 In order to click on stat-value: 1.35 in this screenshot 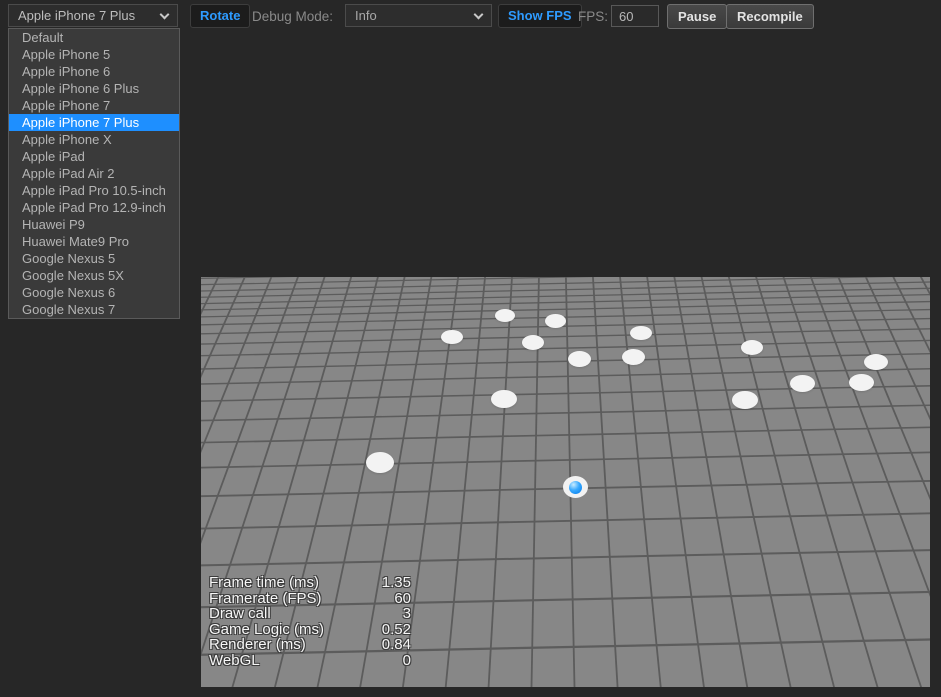, I will do `click(396, 582)`.